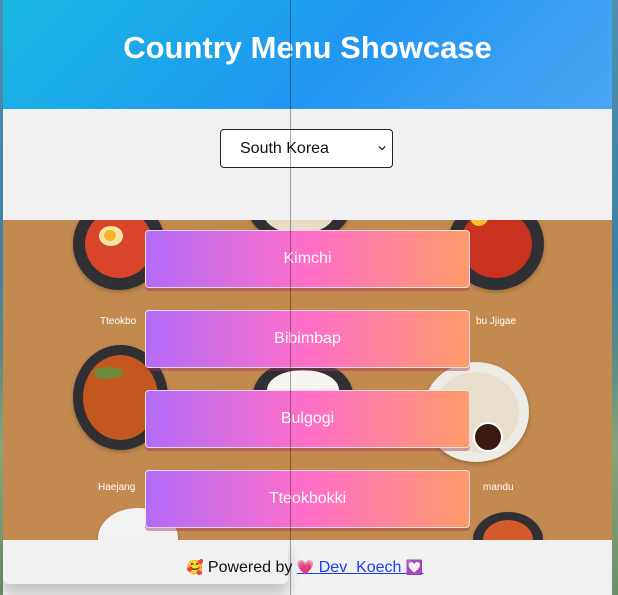  What do you see at coordinates (118, 321) in the screenshot?
I see `dish-label: Tteokbo` at bounding box center [118, 321].